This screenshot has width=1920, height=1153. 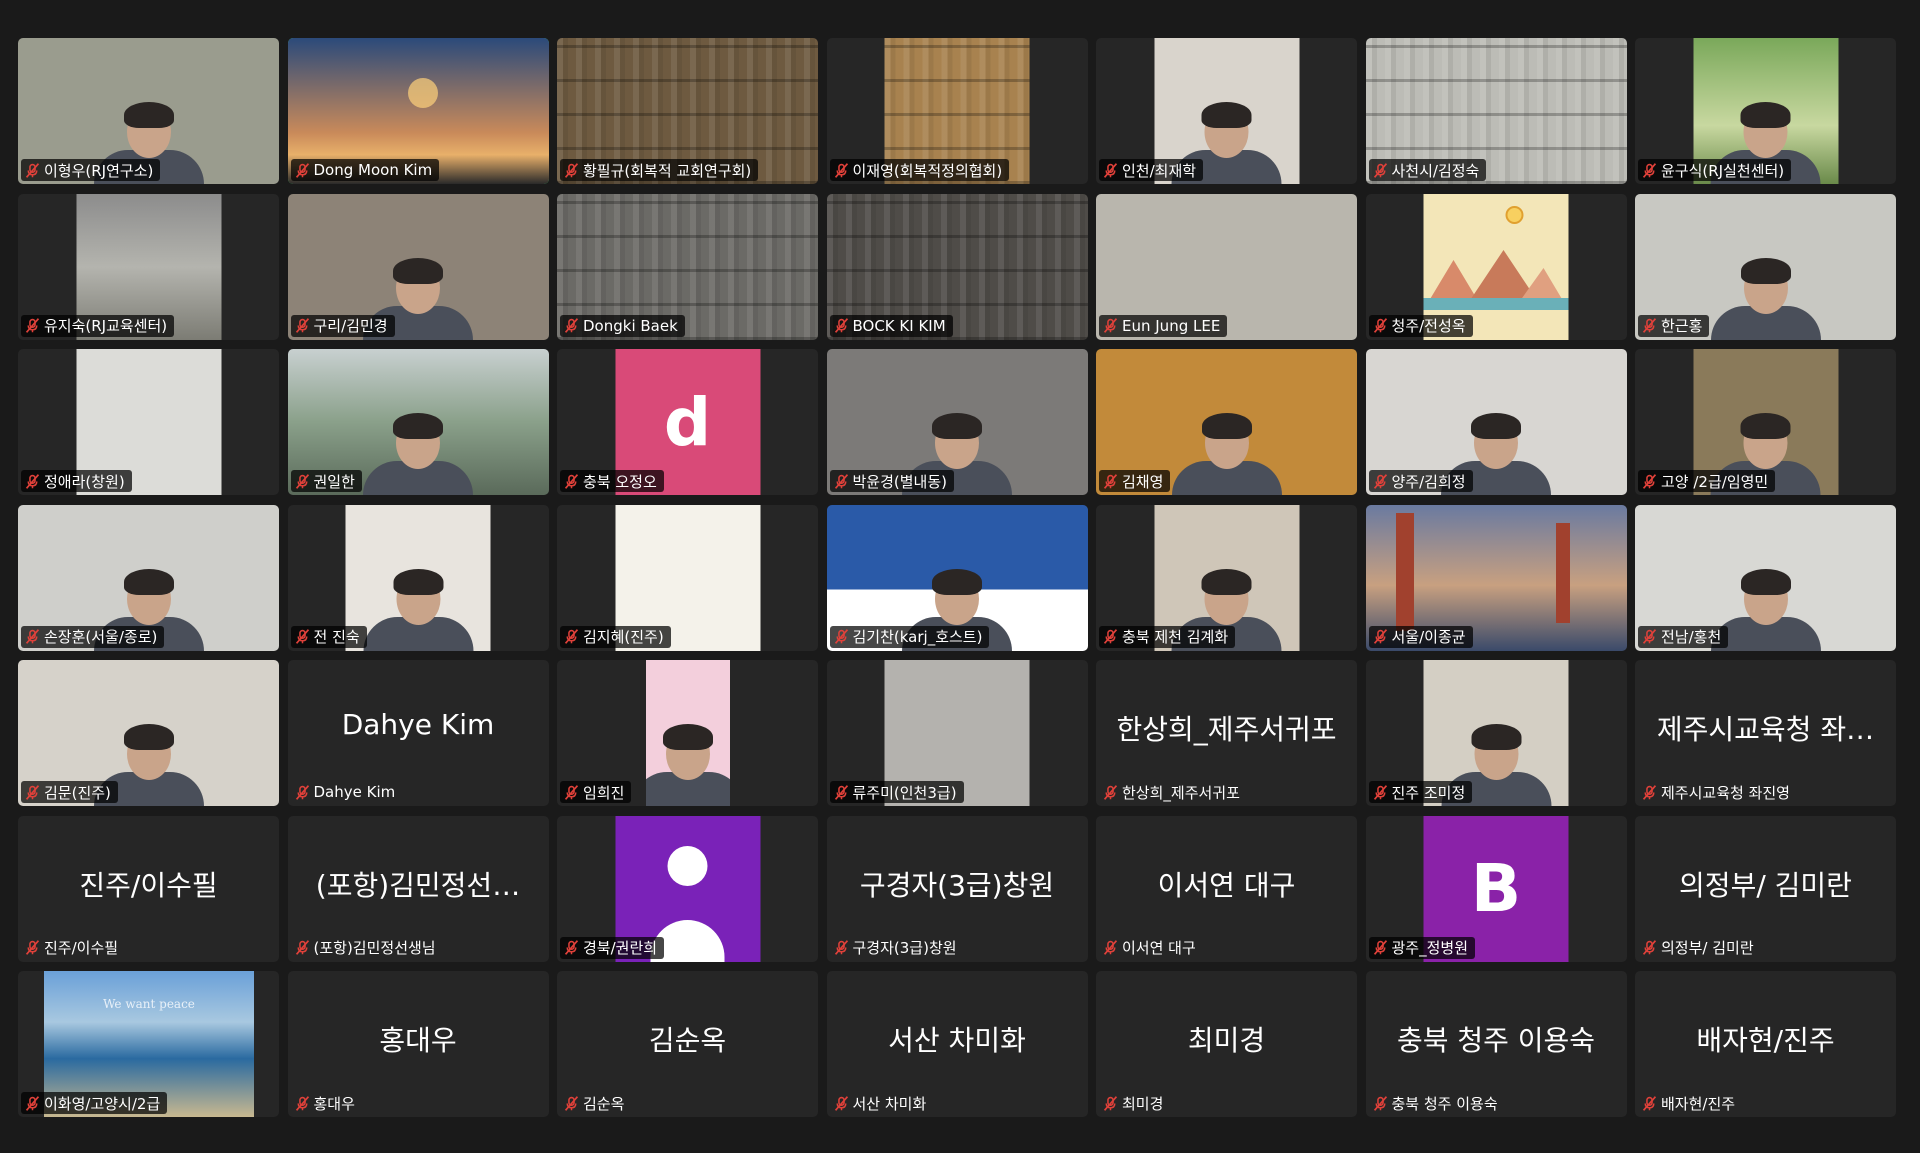 I want to click on participant-tile: 김기찬(karj_호스트), so click(x=957, y=577).